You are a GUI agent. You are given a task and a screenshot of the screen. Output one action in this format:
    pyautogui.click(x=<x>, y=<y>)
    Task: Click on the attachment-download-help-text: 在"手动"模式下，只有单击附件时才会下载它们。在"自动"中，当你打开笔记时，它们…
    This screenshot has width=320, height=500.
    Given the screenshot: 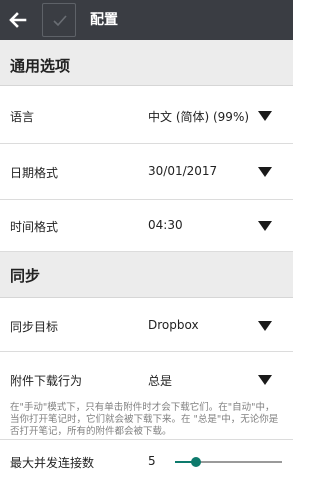 What is the action you would take?
    pyautogui.click(x=144, y=419)
    